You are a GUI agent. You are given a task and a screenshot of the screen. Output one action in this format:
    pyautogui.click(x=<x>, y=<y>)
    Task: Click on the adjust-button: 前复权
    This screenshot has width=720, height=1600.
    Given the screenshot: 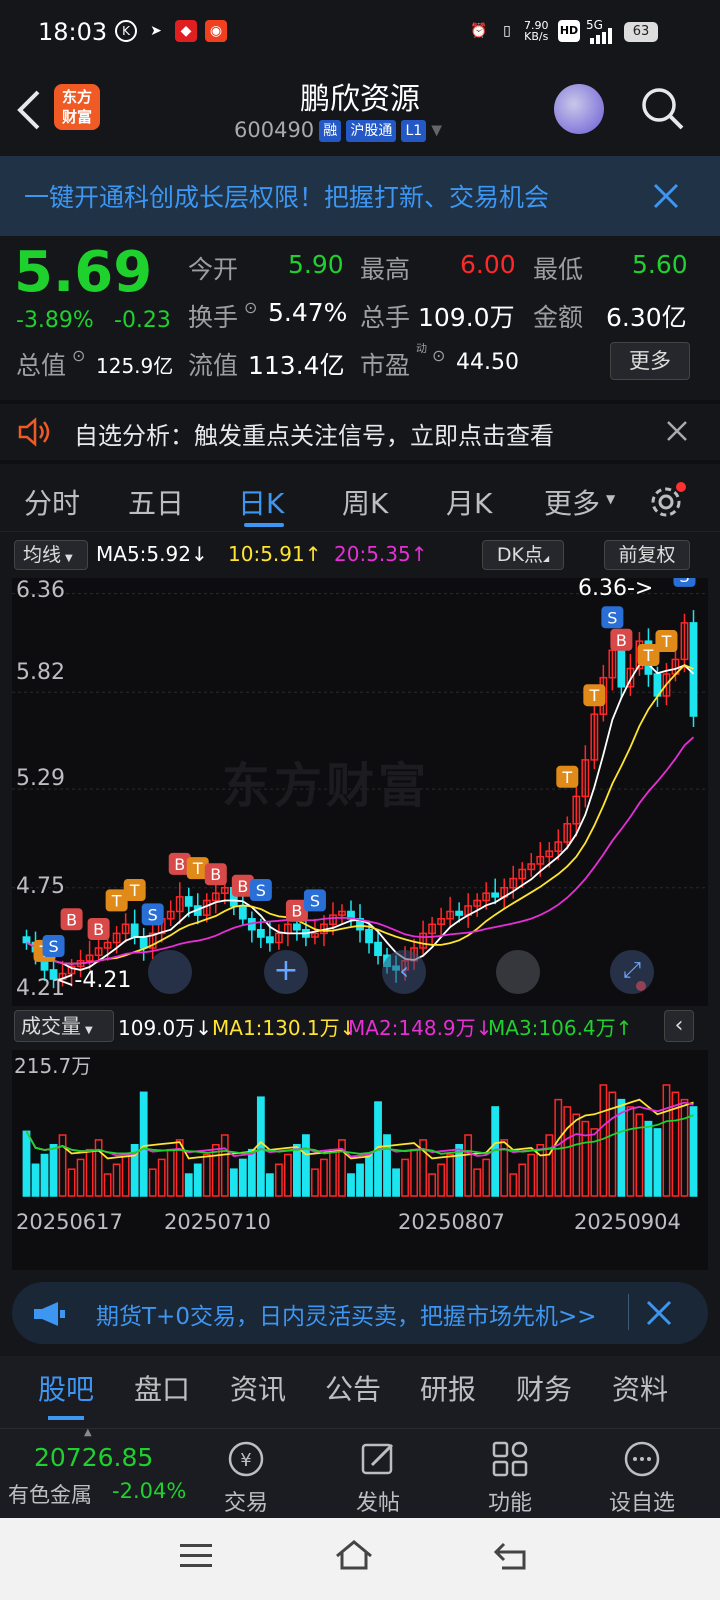 What is the action you would take?
    pyautogui.click(x=647, y=555)
    